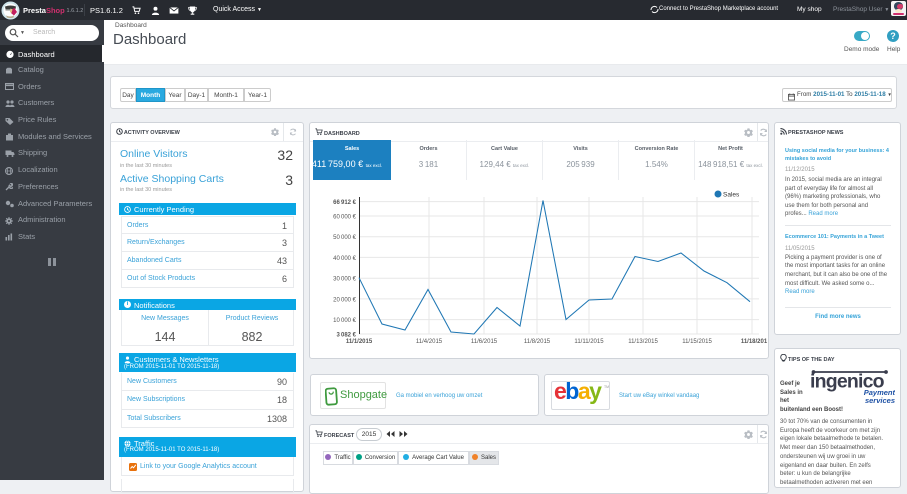  What do you see at coordinates (537, 342) in the screenshot?
I see `svg-text: 11/8/2015` at bounding box center [537, 342].